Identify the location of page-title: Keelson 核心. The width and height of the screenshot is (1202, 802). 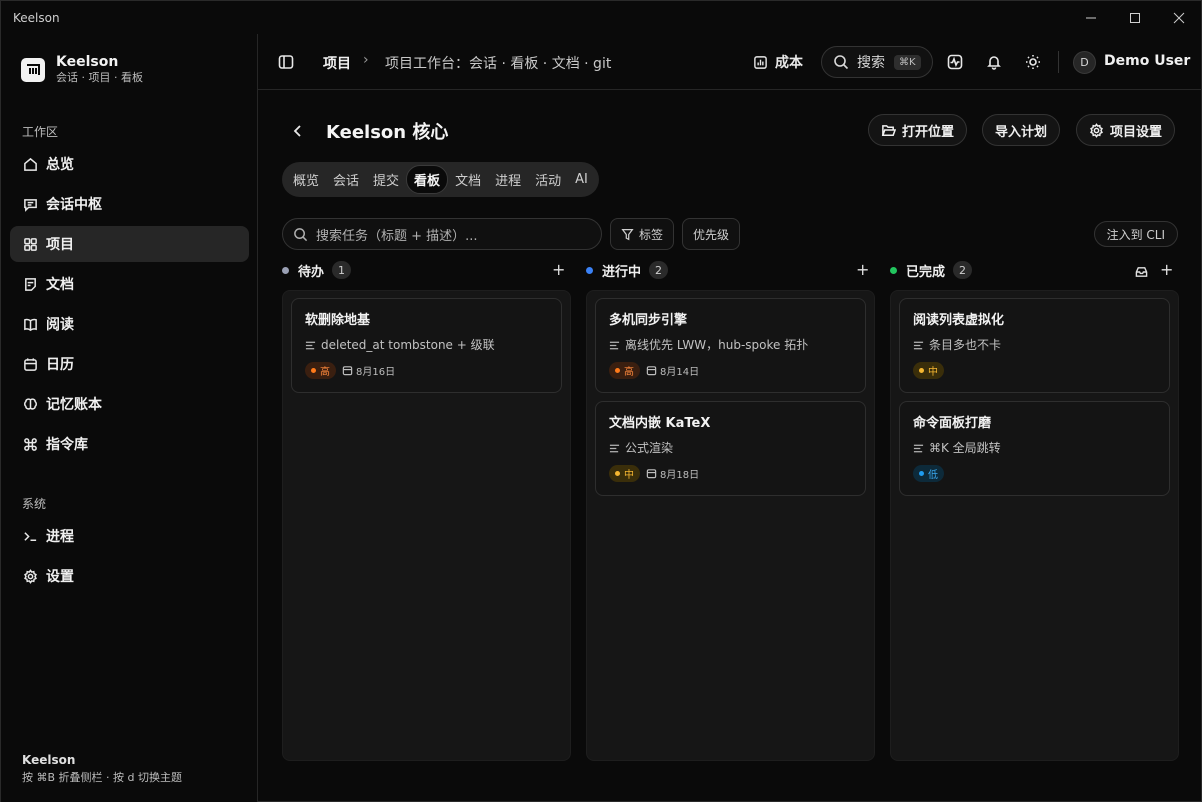
(387, 132).